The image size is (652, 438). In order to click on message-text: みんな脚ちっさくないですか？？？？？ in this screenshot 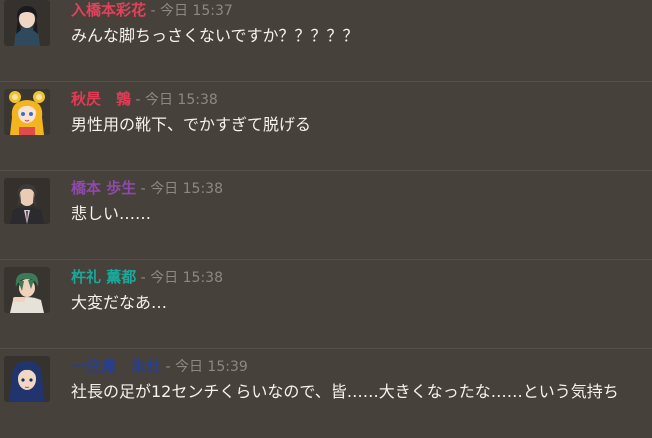, I will do `click(215, 35)`.